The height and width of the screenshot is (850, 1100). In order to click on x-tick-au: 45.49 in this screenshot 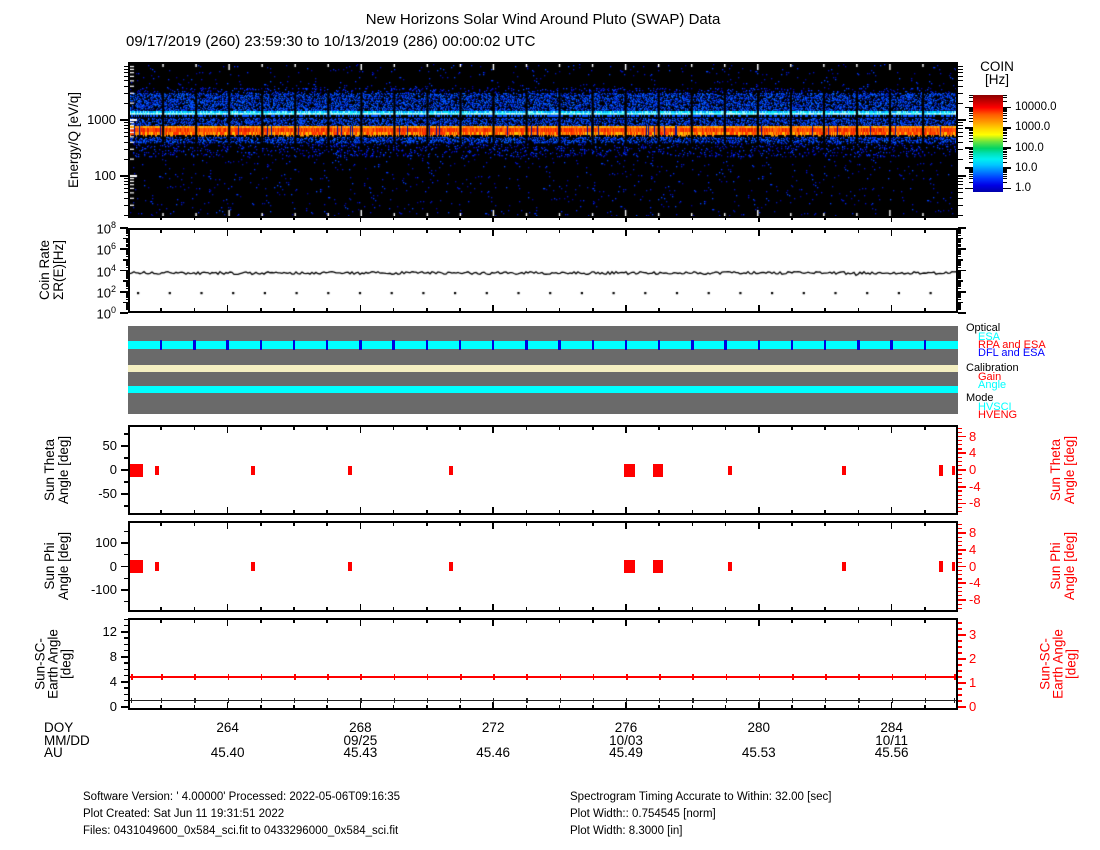, I will do `click(626, 752)`.